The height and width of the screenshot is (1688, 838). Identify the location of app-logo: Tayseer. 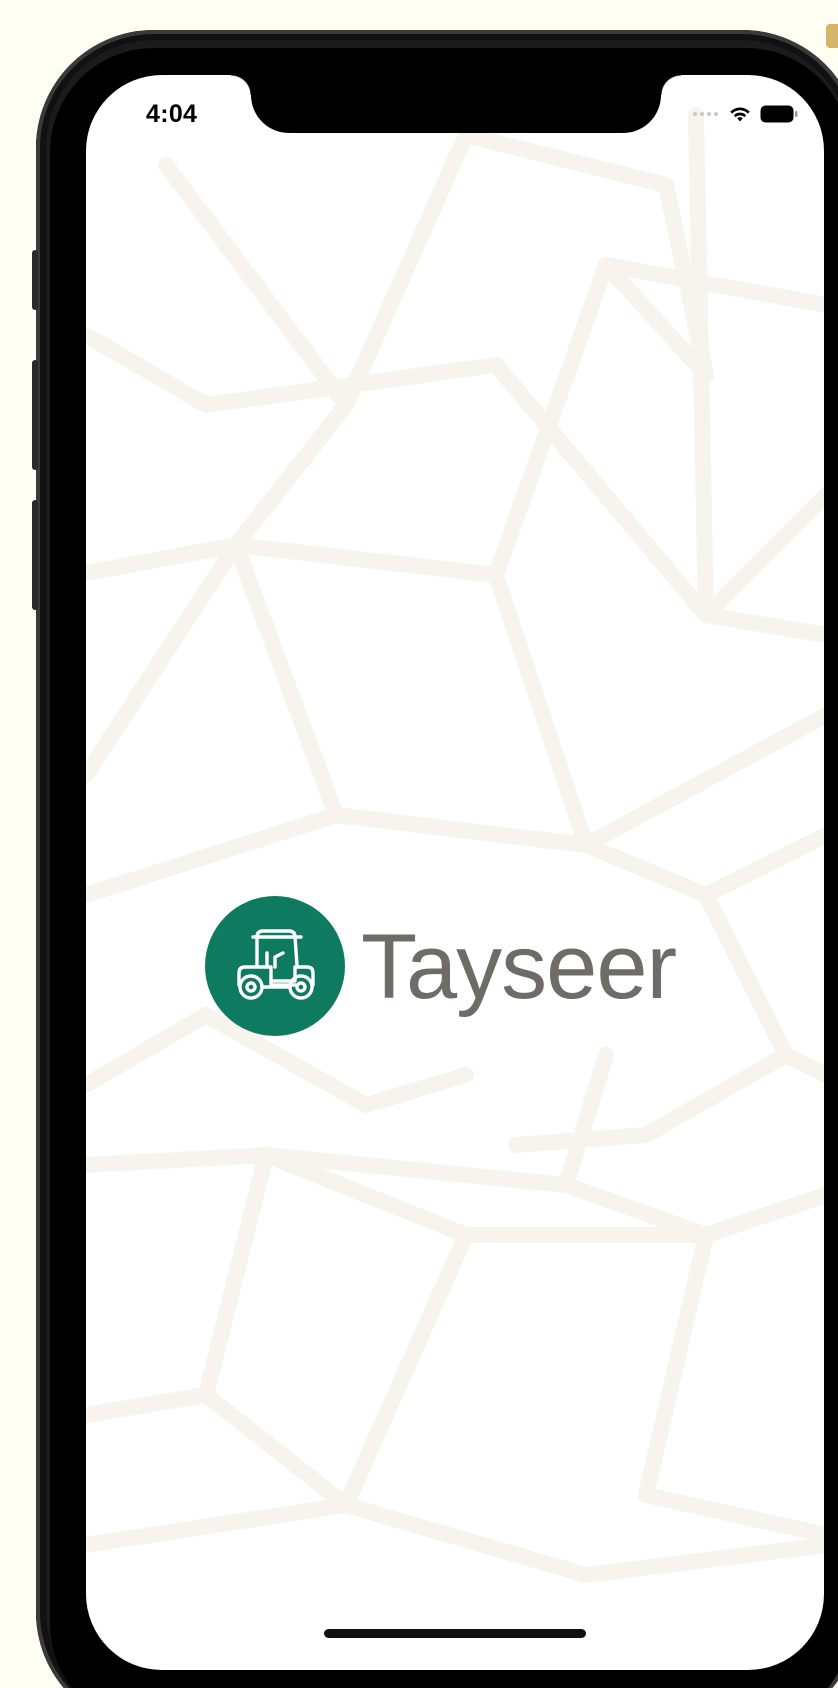
(441, 966).